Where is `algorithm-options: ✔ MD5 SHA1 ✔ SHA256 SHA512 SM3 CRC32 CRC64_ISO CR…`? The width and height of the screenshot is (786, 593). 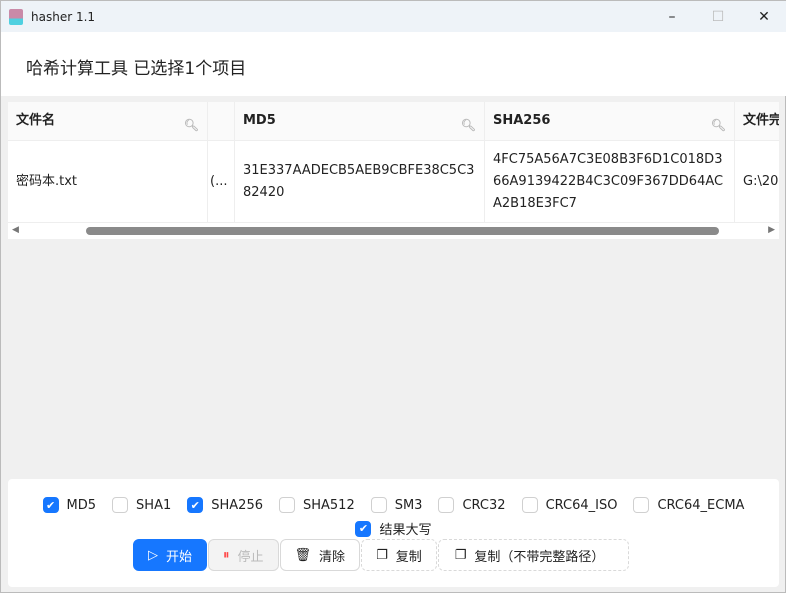
algorithm-options: ✔ MD5 SHA1 ✔ SHA256 SHA512 SM3 CRC32 CRC64_ISO CR… is located at coordinates (393, 505).